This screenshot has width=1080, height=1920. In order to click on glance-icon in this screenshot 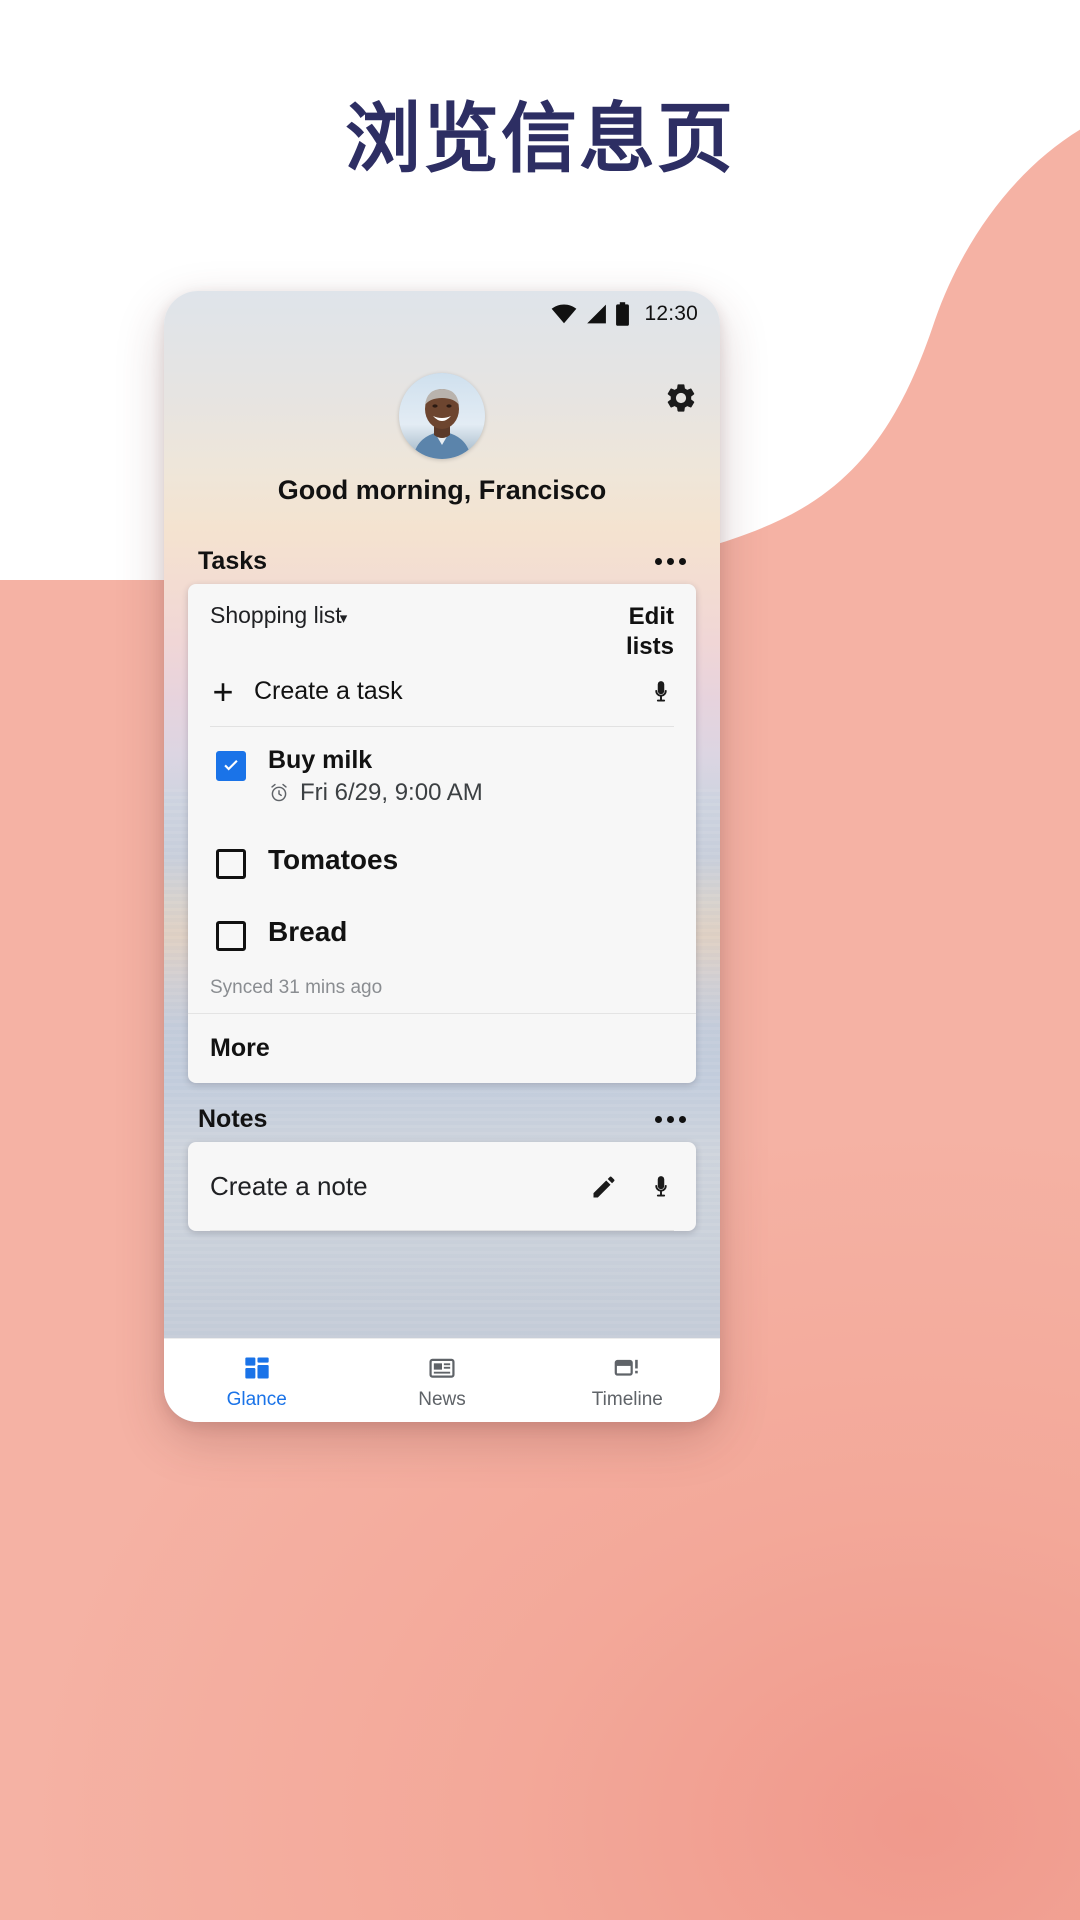, I will do `click(257, 1368)`.